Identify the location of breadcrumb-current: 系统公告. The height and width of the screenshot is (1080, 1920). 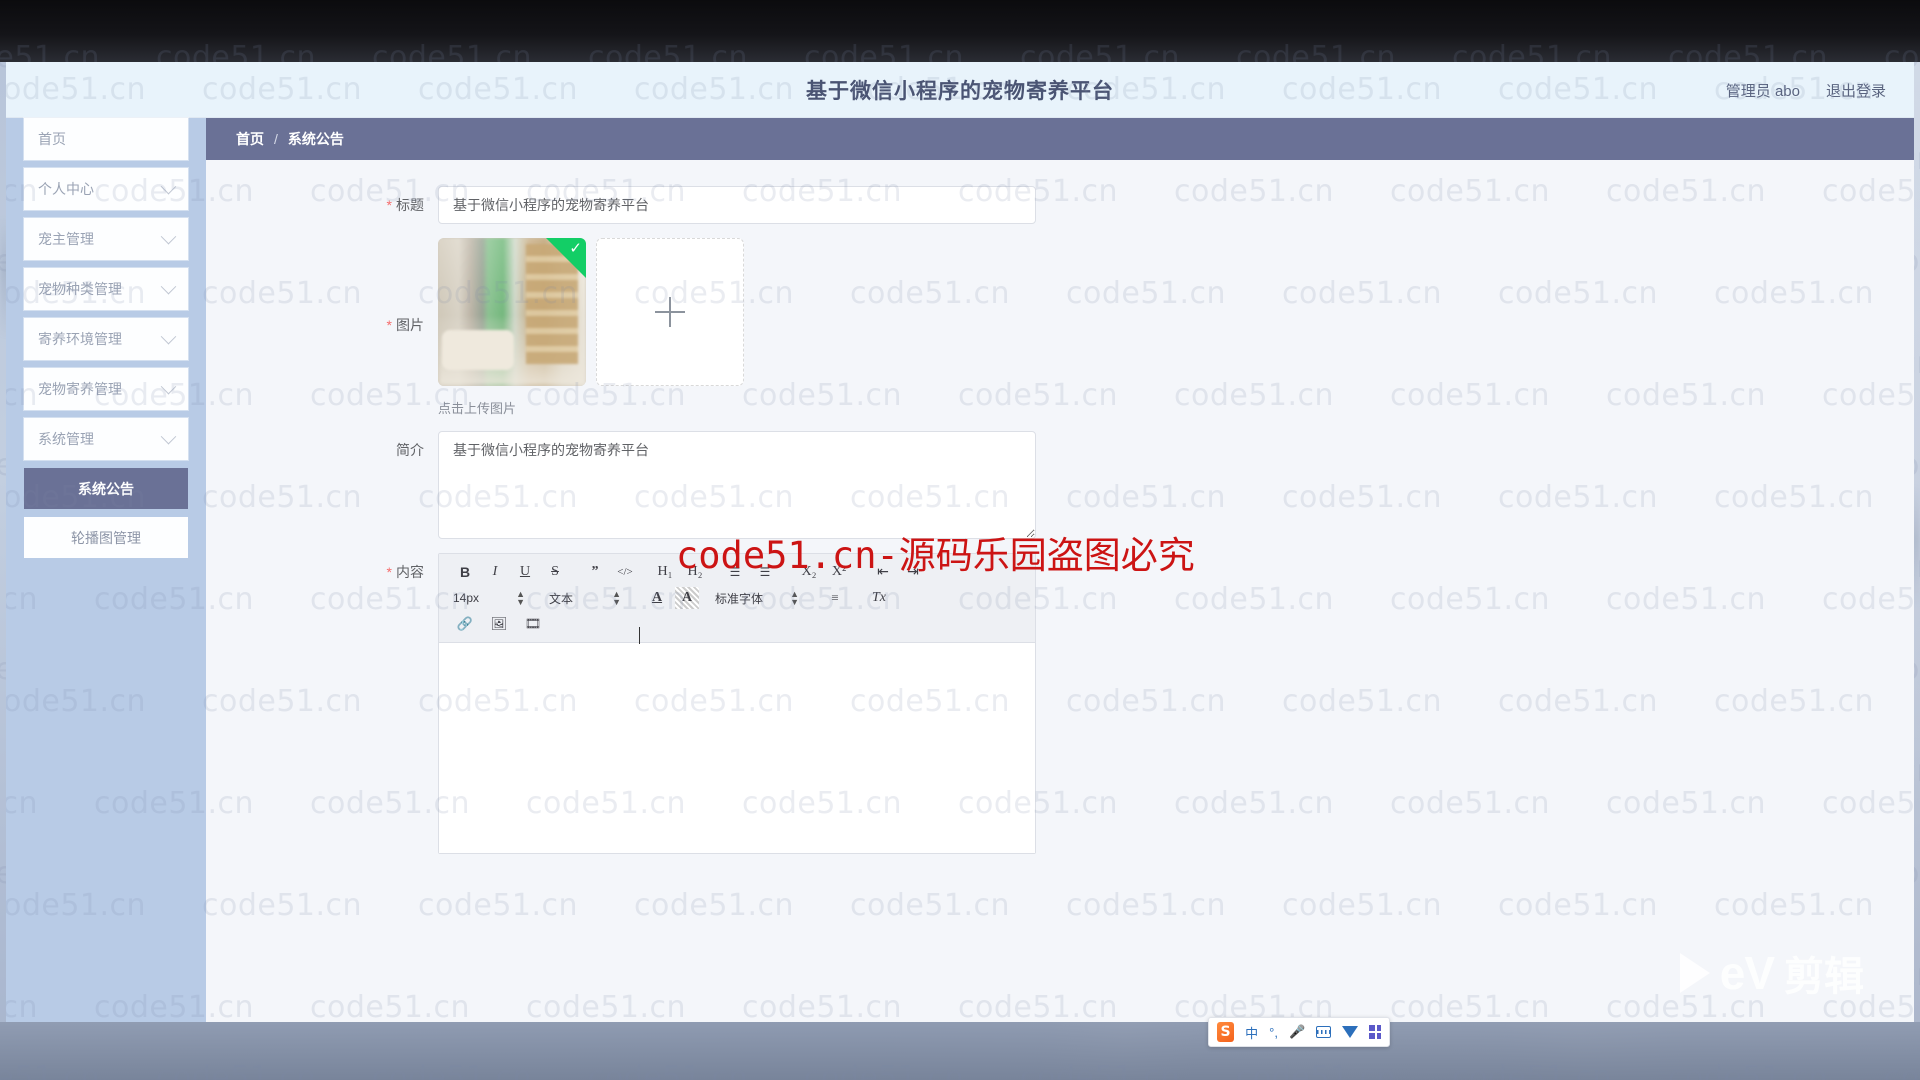
(315, 139).